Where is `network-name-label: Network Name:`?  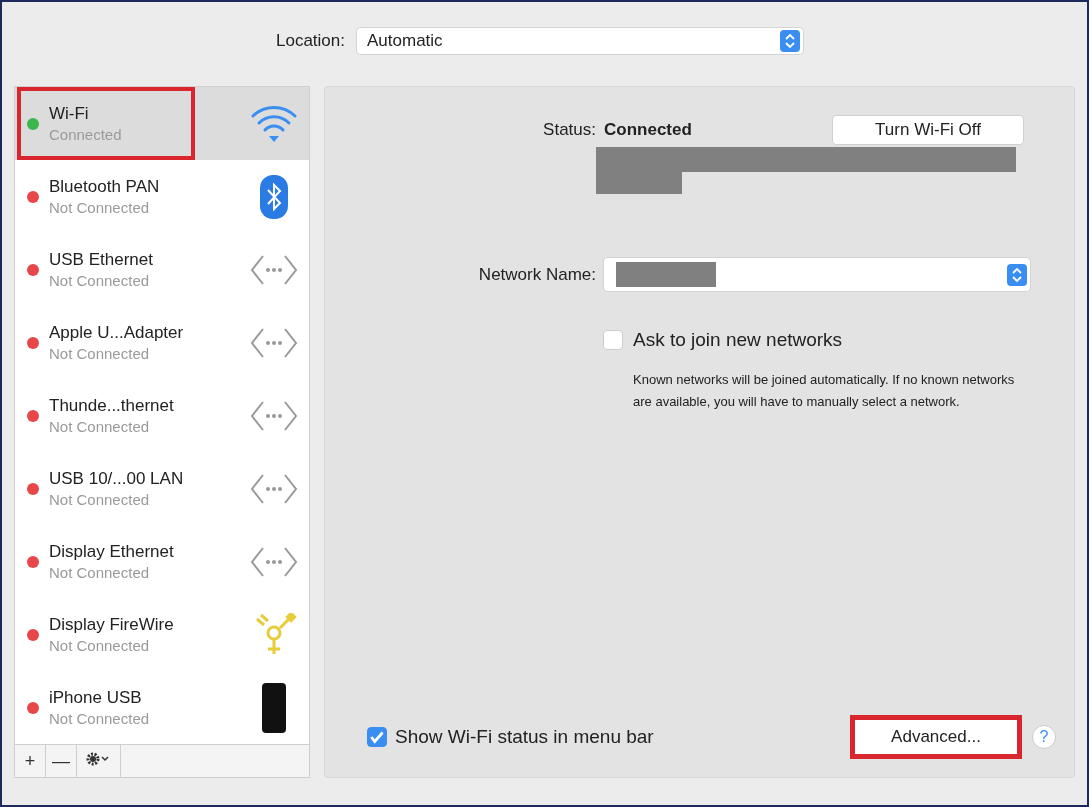
network-name-label: Network Name: is located at coordinates (536, 274).